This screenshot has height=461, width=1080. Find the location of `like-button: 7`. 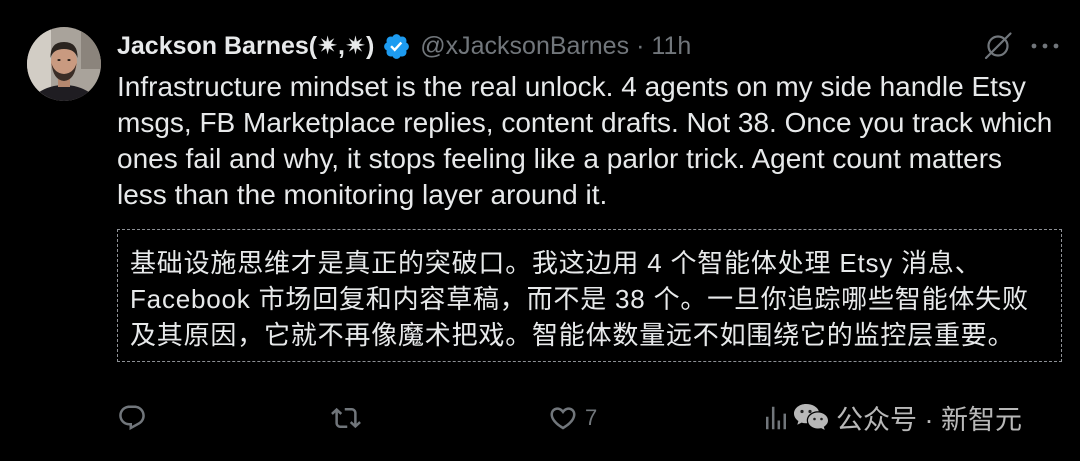

like-button: 7 is located at coordinates (572, 418).